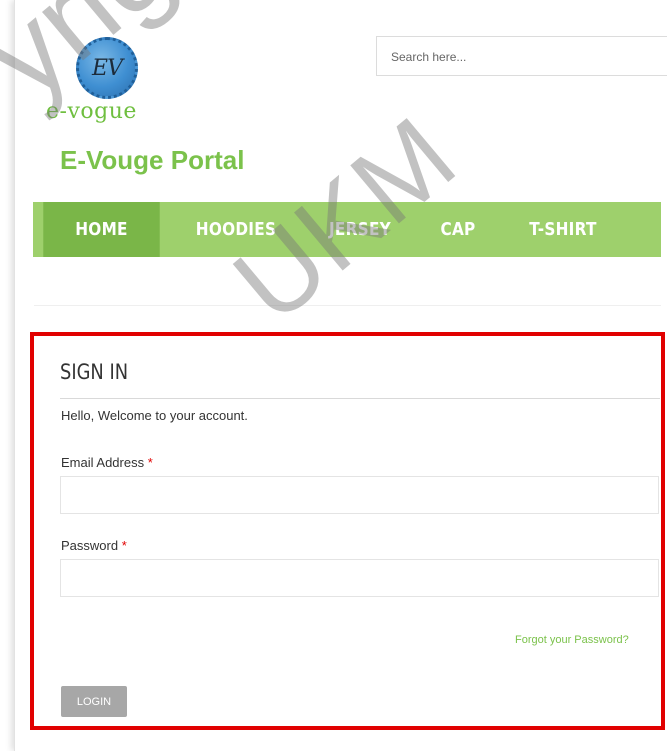  Describe the element at coordinates (152, 160) in the screenshot. I see `site-title: E-Vouge Portal` at that location.